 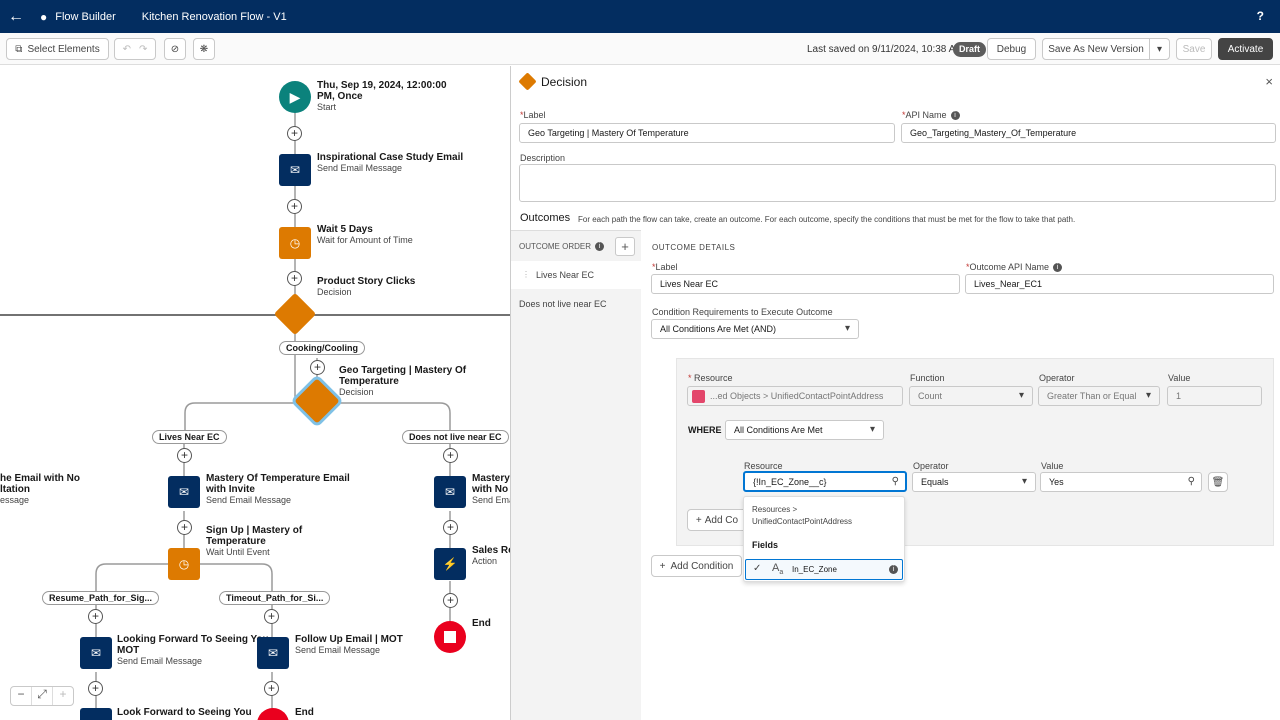 What do you see at coordinates (665, 267) in the screenshot?
I see `outcome-label-field-label: *Label` at bounding box center [665, 267].